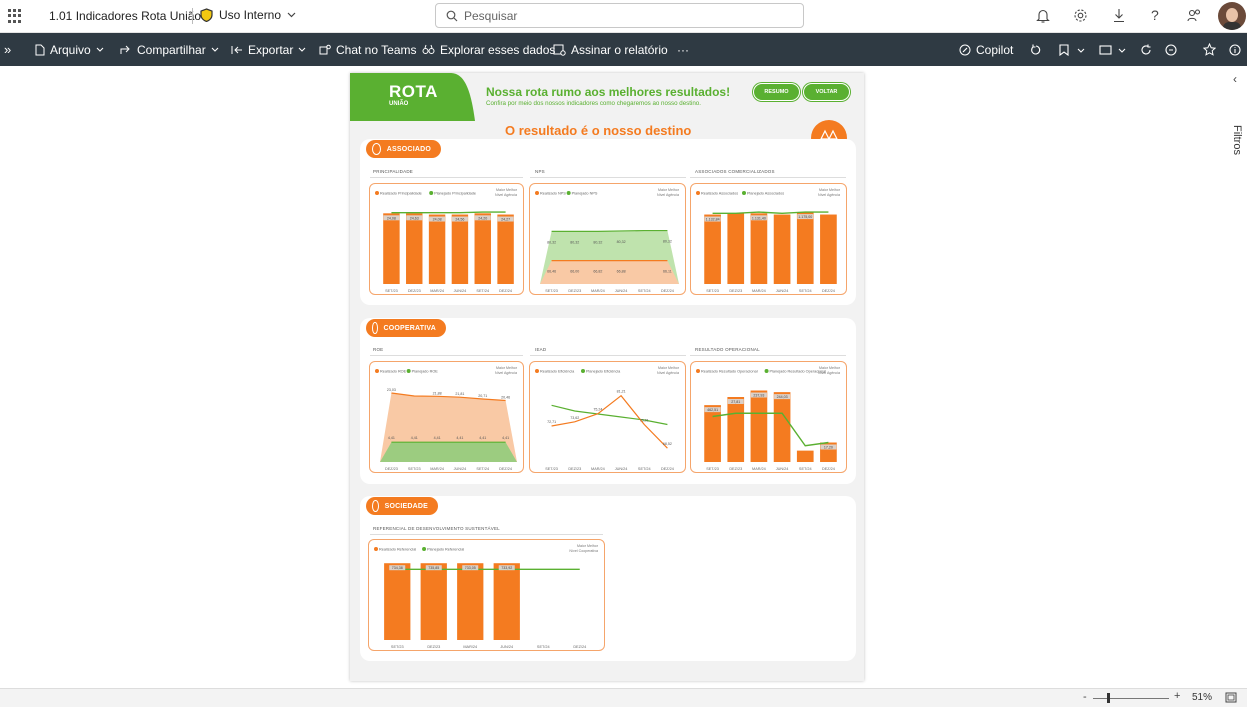  Describe the element at coordinates (428, 49) in the screenshot. I see `binoculars-icon` at that location.